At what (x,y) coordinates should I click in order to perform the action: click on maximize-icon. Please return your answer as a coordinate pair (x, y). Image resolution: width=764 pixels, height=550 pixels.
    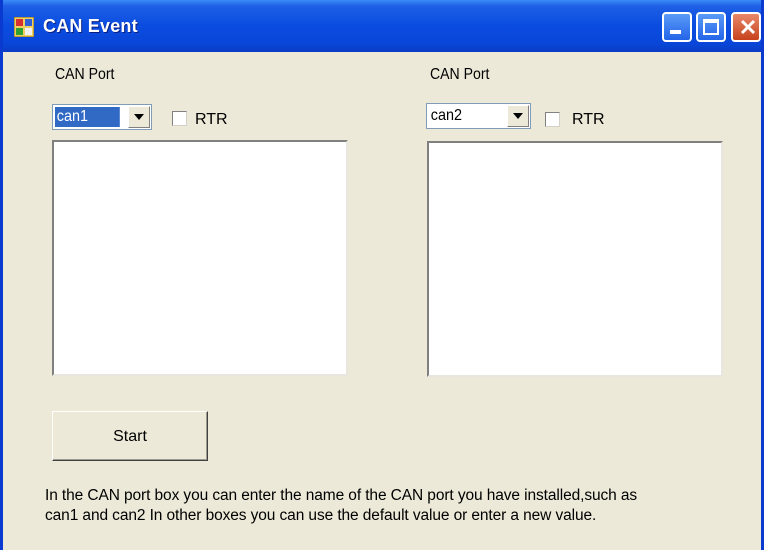
    Looking at the image, I should click on (711, 27).